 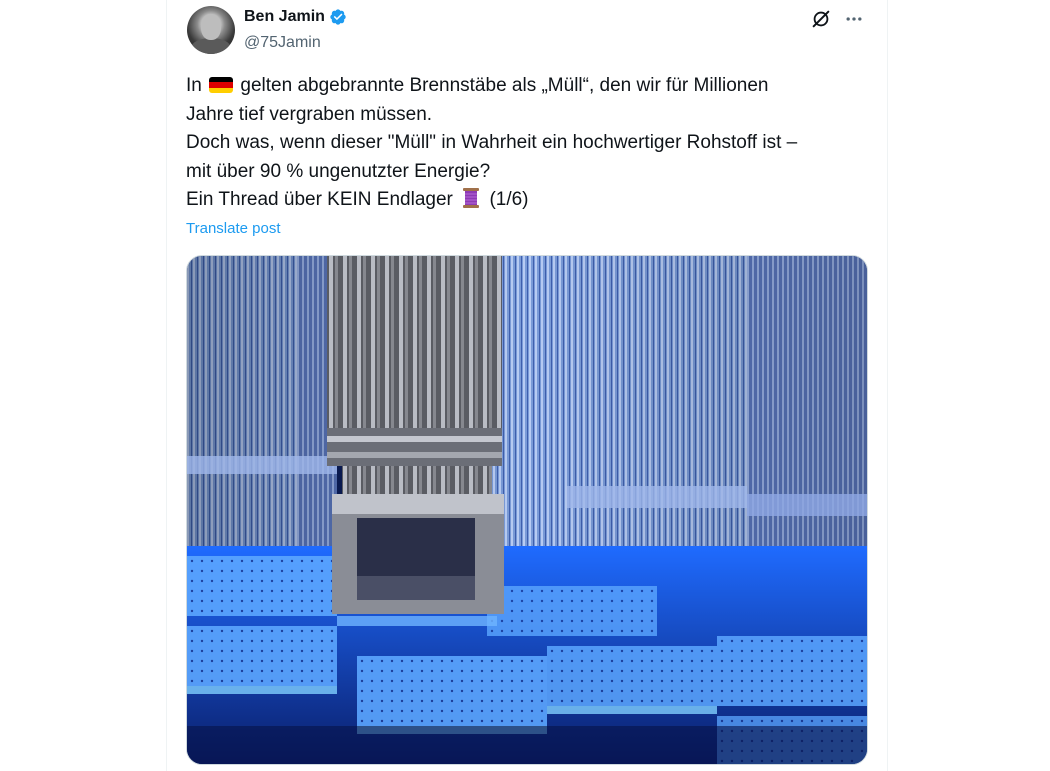 I want to click on author-name-row: Ben Jamin, so click(x=295, y=17).